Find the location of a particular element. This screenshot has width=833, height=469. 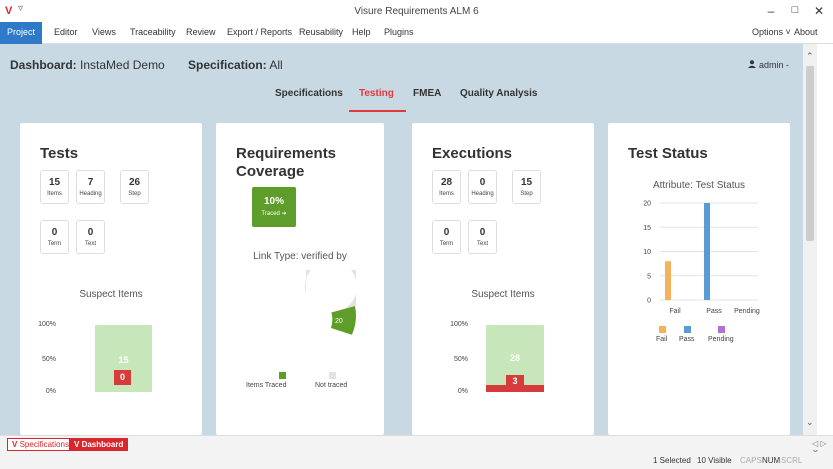

axis-label-50: 50% is located at coordinates (460, 359).